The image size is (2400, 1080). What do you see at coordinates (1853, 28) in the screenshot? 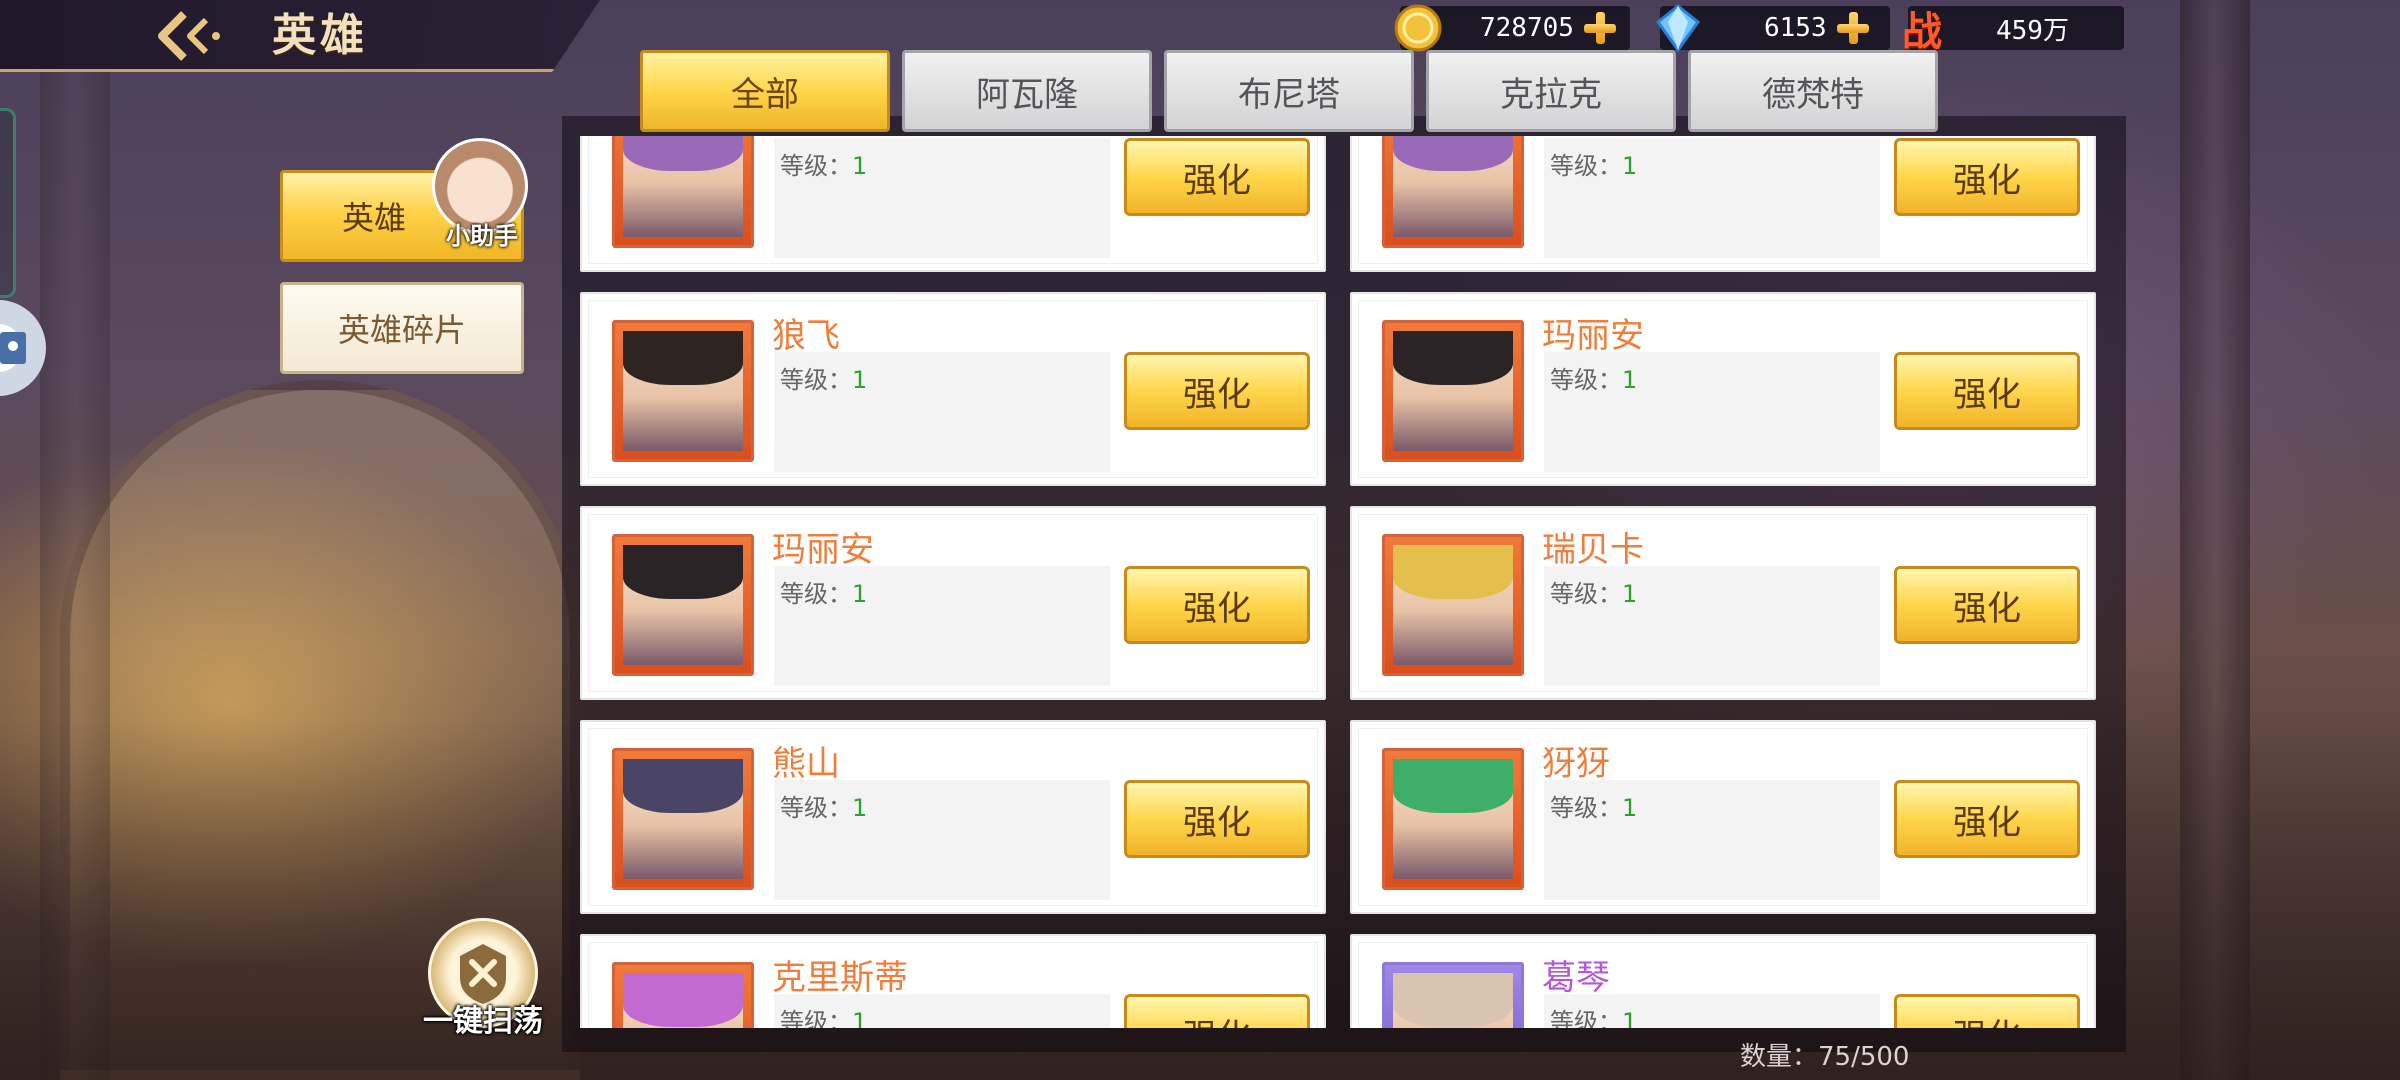
I see `add-diamond-button` at bounding box center [1853, 28].